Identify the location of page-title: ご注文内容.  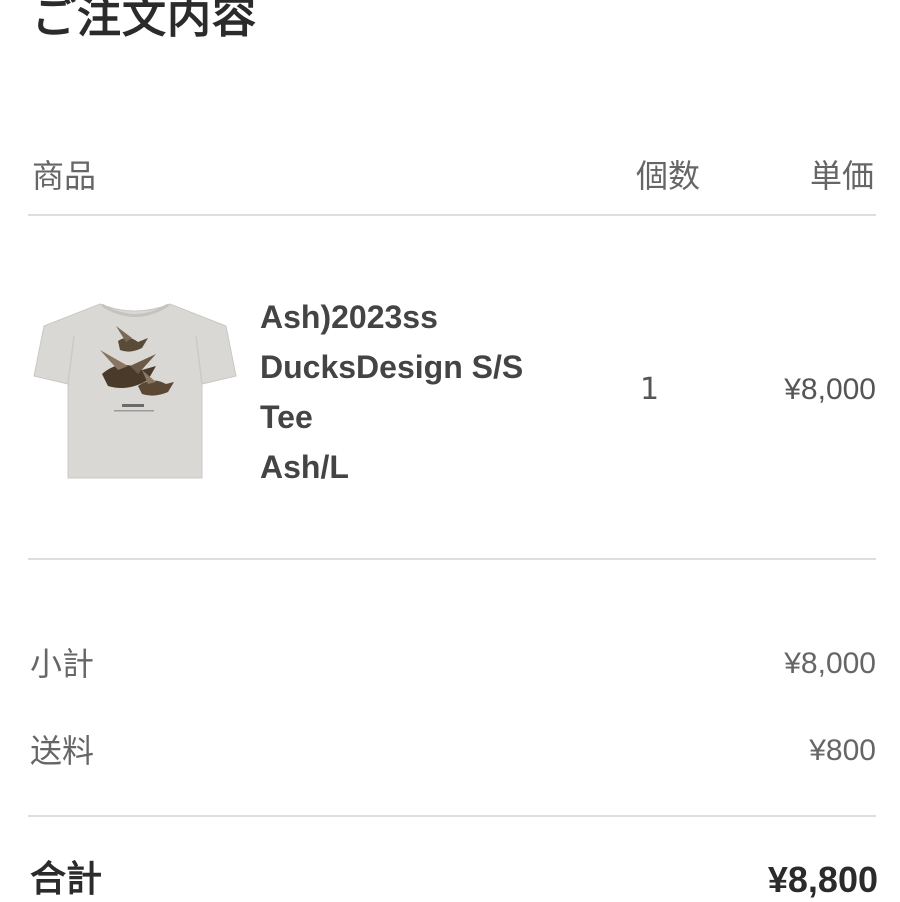
(144, 21).